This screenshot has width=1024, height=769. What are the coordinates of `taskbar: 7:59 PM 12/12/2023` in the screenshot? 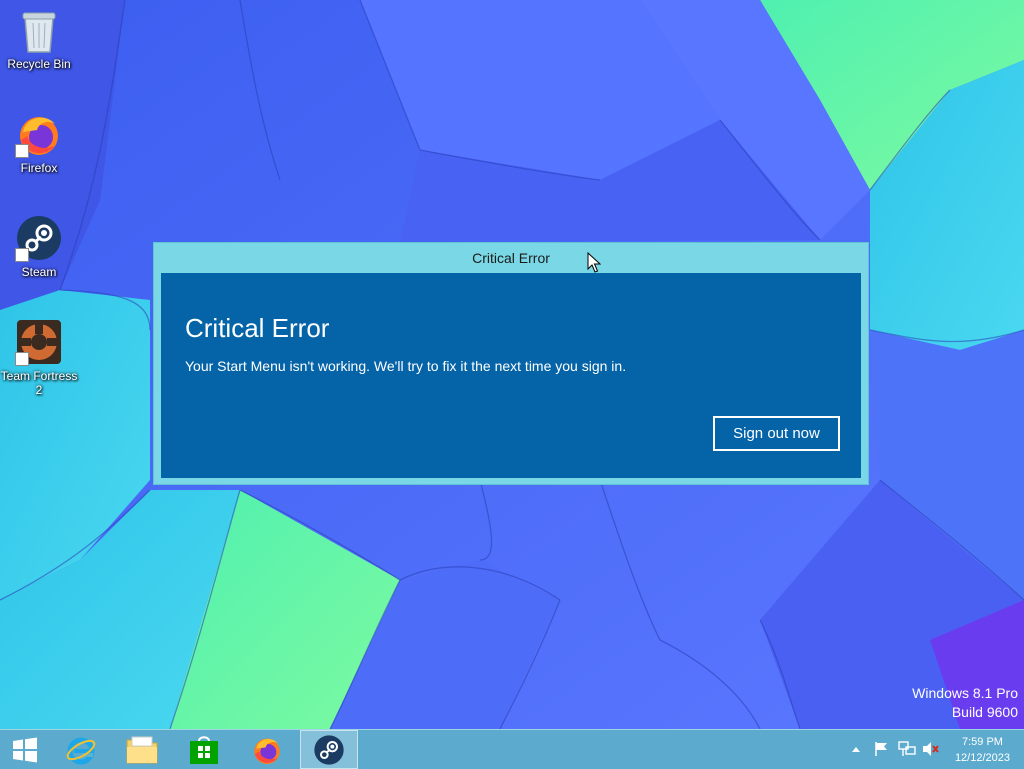 It's located at (512, 749).